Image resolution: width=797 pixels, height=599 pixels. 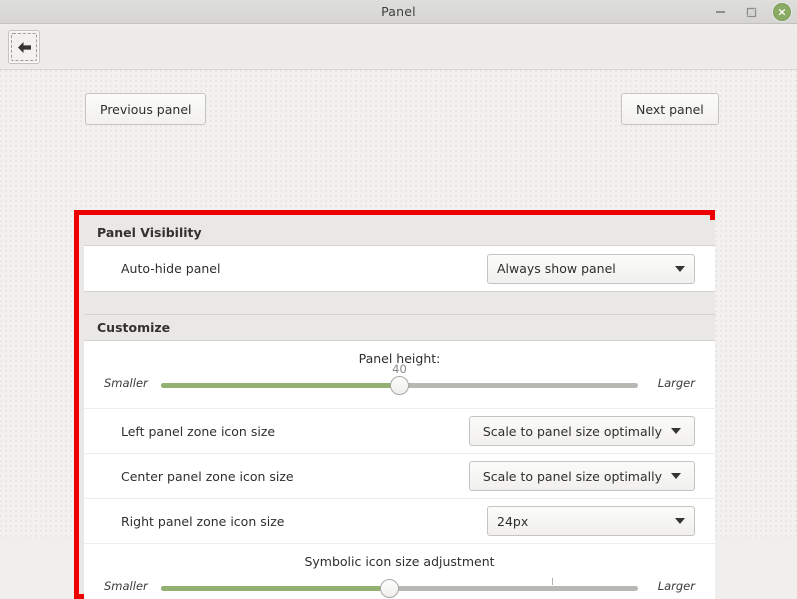 I want to click on close-icon: ×, so click(x=782, y=12).